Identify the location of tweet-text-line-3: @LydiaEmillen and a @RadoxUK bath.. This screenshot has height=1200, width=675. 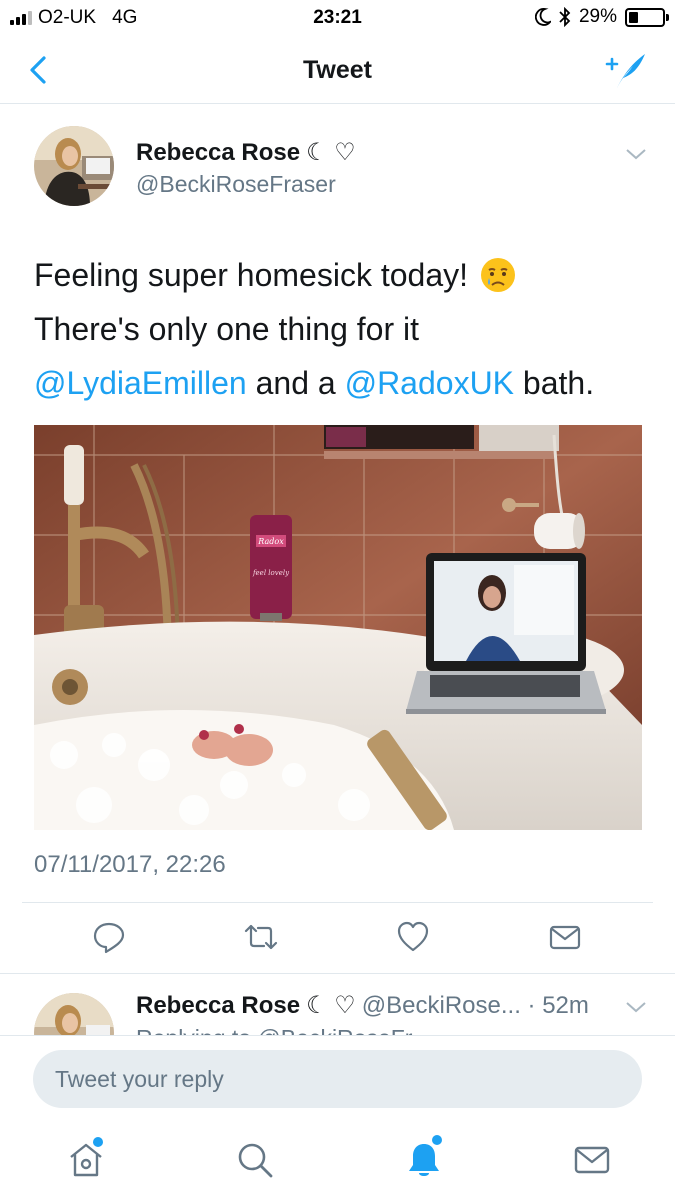
(339, 383).